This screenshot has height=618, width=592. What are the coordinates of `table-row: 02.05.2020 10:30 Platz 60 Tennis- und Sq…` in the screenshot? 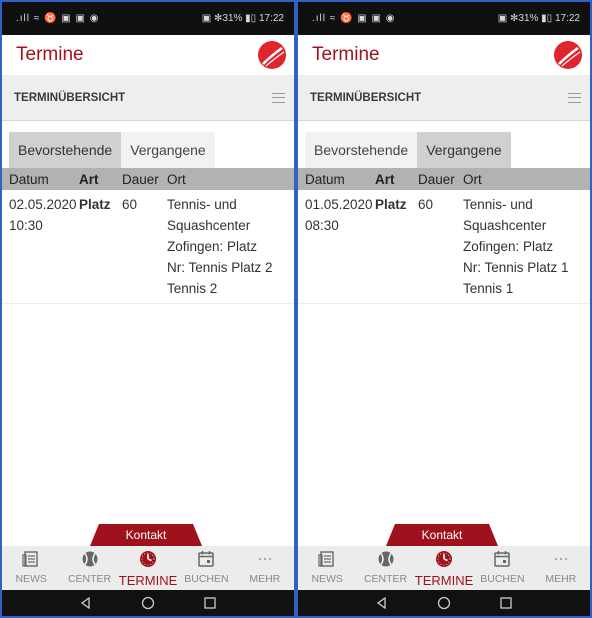 It's located at (148, 247).